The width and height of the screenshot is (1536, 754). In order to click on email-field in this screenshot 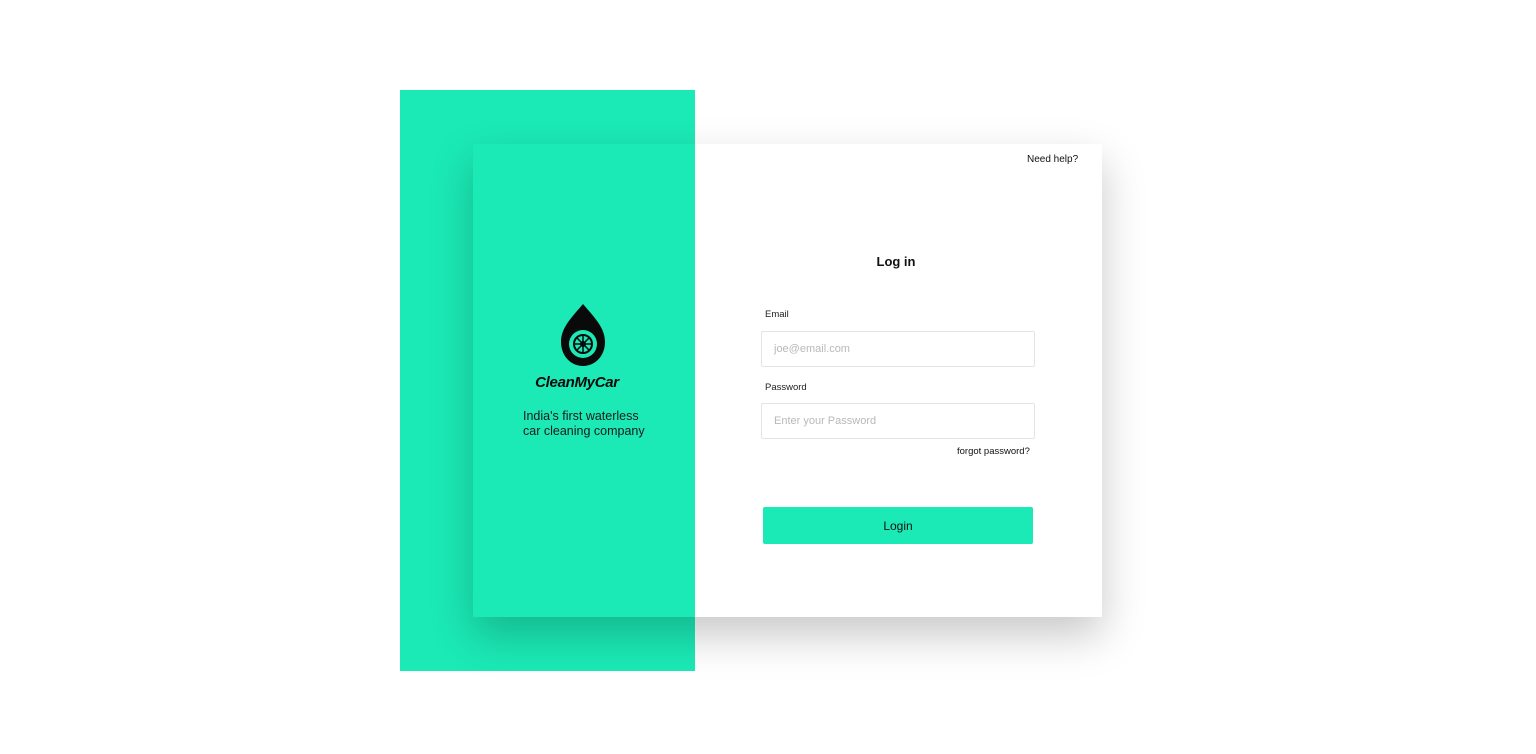, I will do `click(898, 349)`.